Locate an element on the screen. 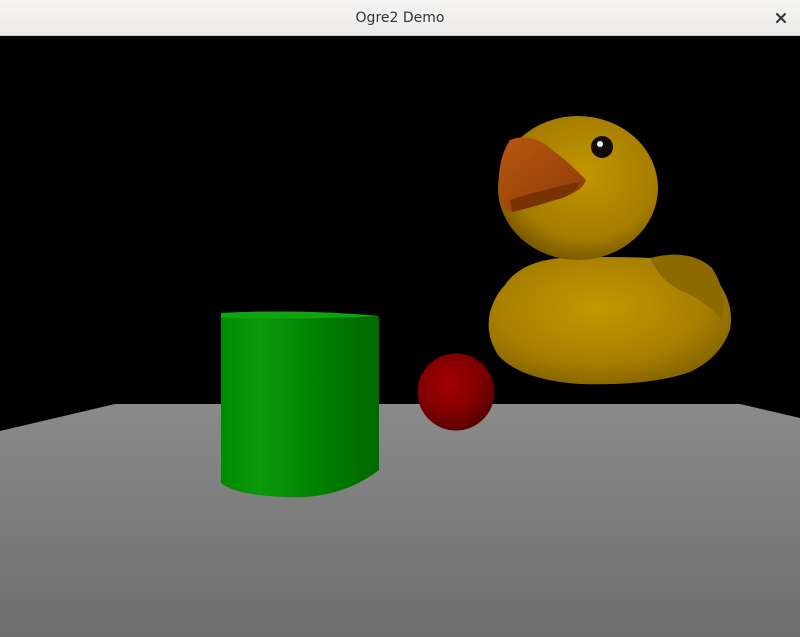  close-button is located at coordinates (781, 18).